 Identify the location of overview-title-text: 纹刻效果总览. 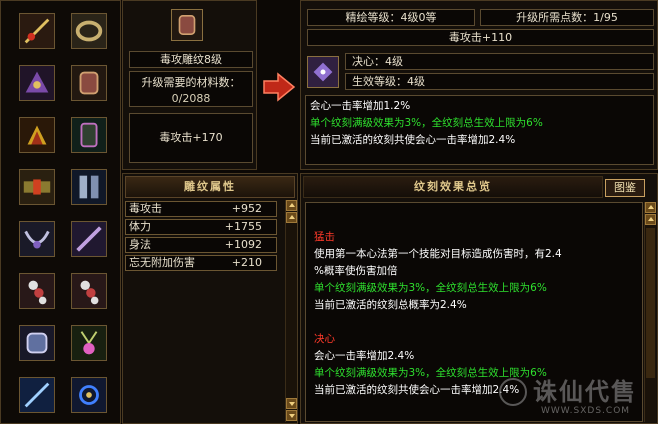
(453, 186).